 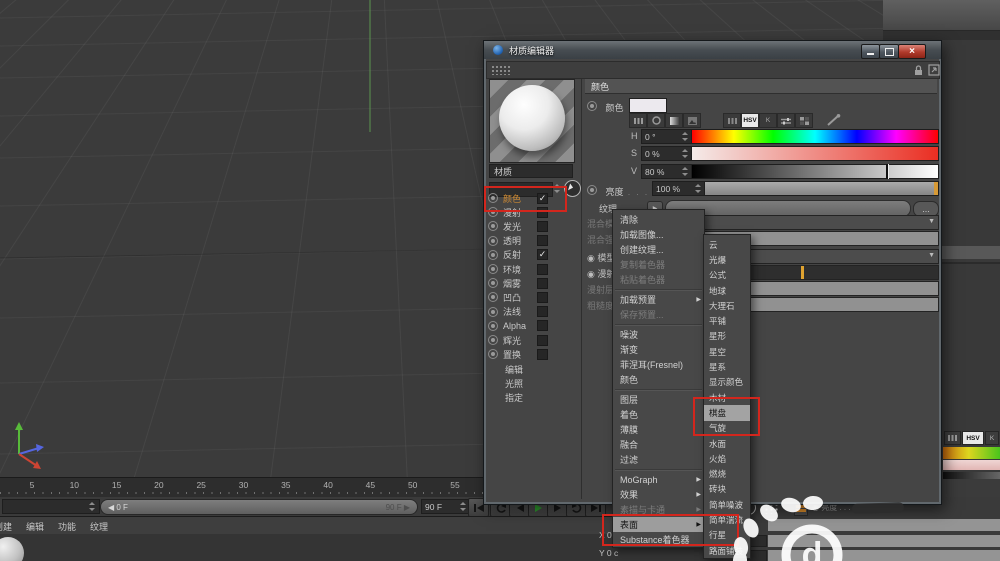 What do you see at coordinates (727, 382) in the screenshot?
I see `submenu-item-显示颜色: 显示颜色` at bounding box center [727, 382].